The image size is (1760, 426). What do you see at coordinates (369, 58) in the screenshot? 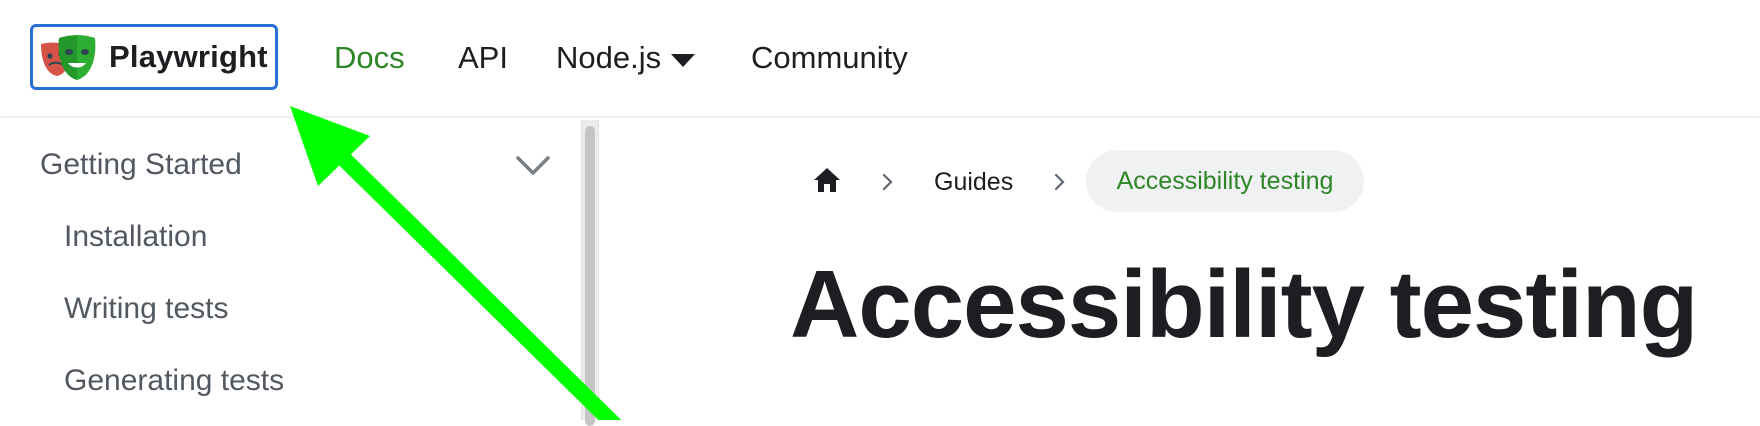
I see `nav-link-docs: Docs` at bounding box center [369, 58].